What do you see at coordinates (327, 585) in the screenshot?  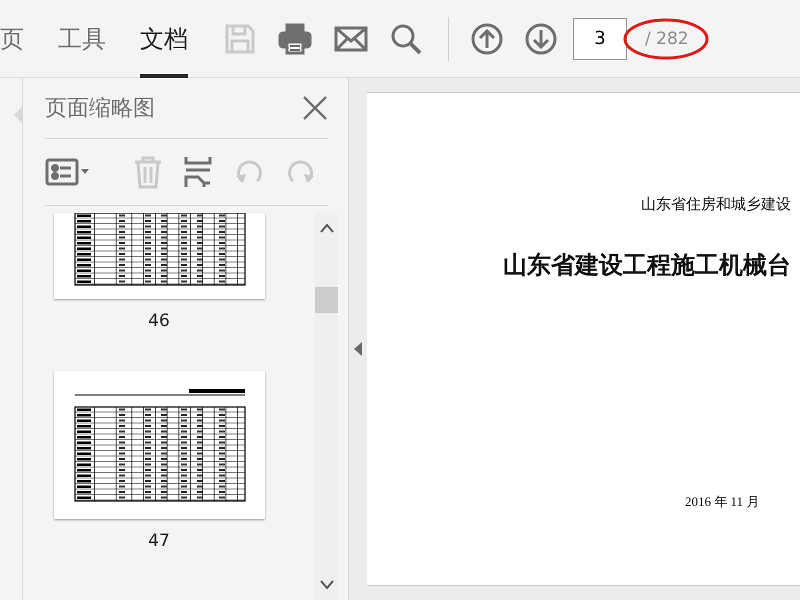 I see `chevron-down-icon` at bounding box center [327, 585].